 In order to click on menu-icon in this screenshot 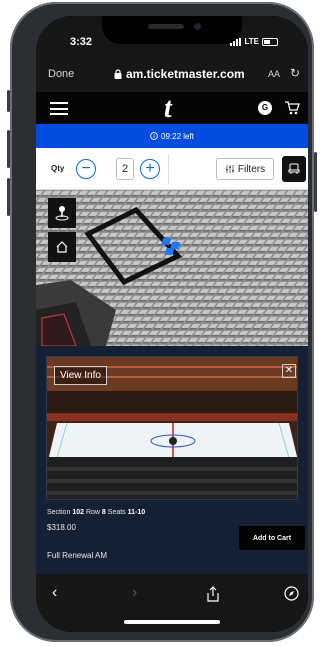, I will do `click(59, 108)`.